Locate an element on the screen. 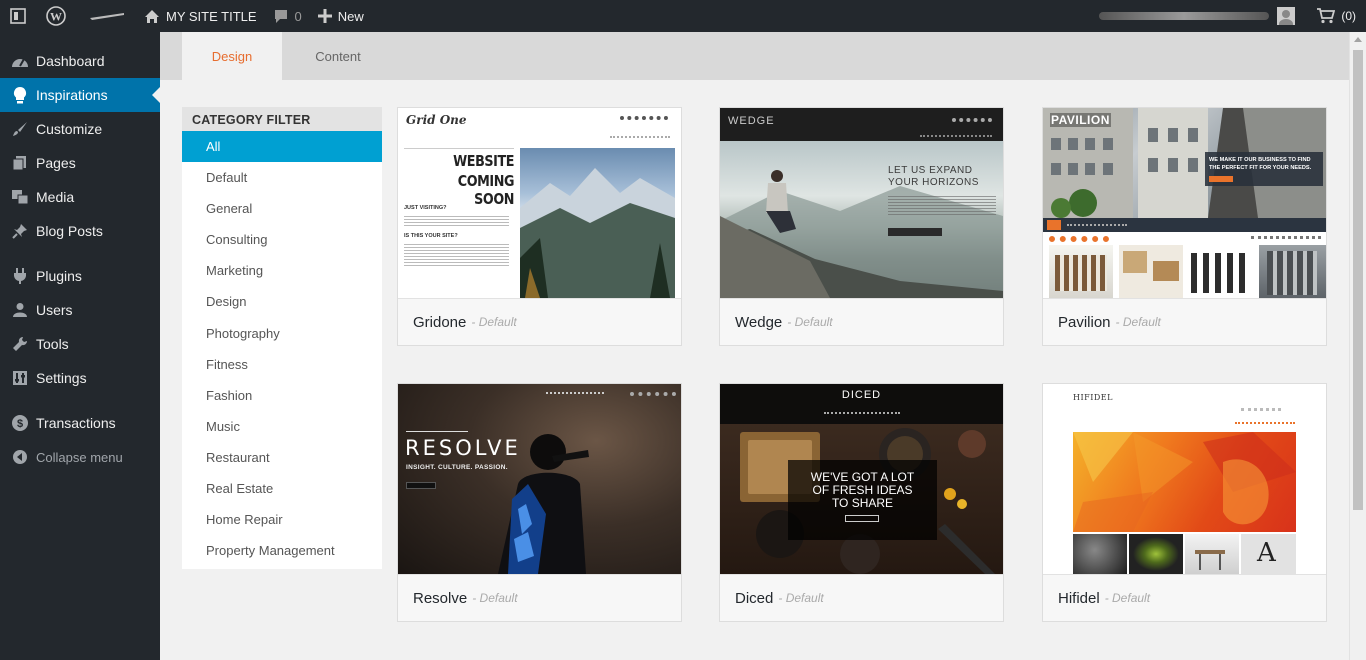 The width and height of the screenshot is (1366, 660). preview-heading-3: TO SHARE is located at coordinates (862, 503).